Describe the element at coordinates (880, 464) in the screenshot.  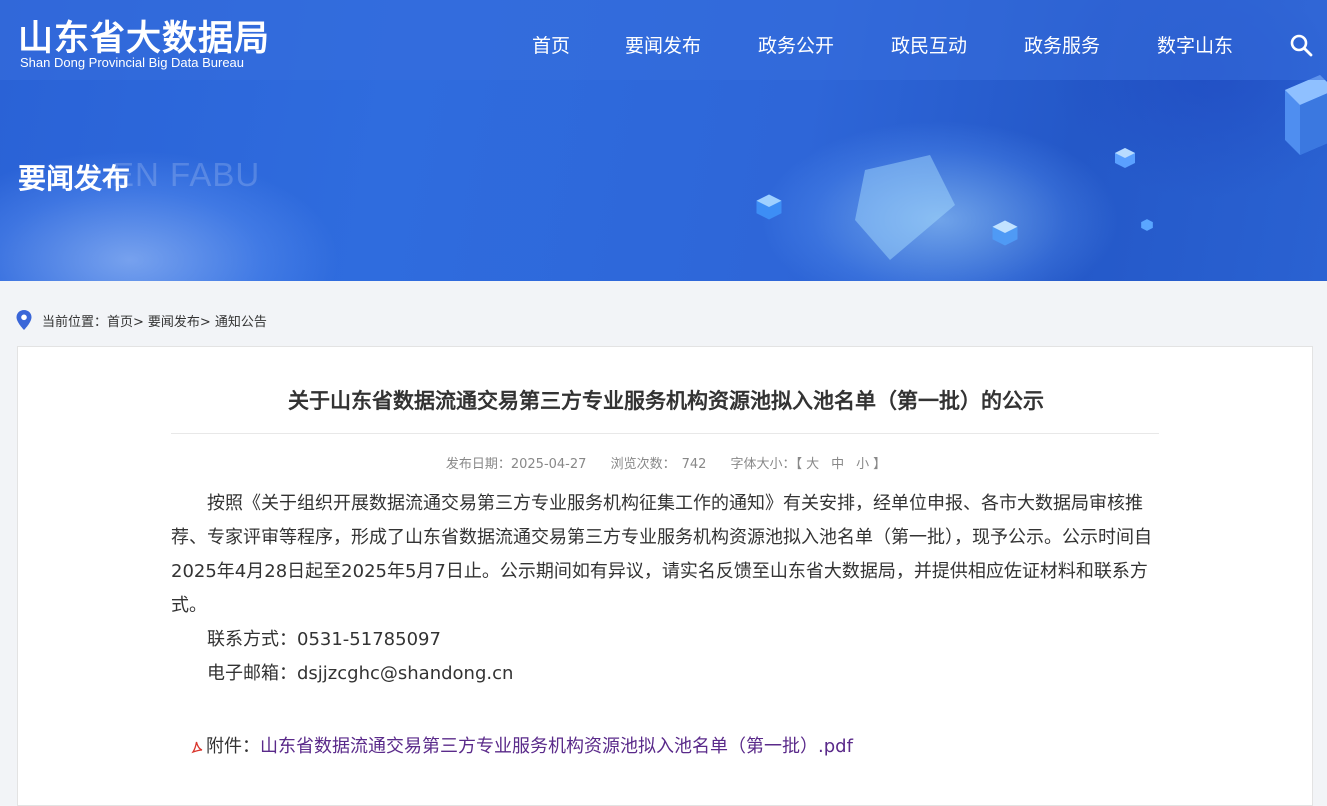
I see `bracket-close: 】` at that location.